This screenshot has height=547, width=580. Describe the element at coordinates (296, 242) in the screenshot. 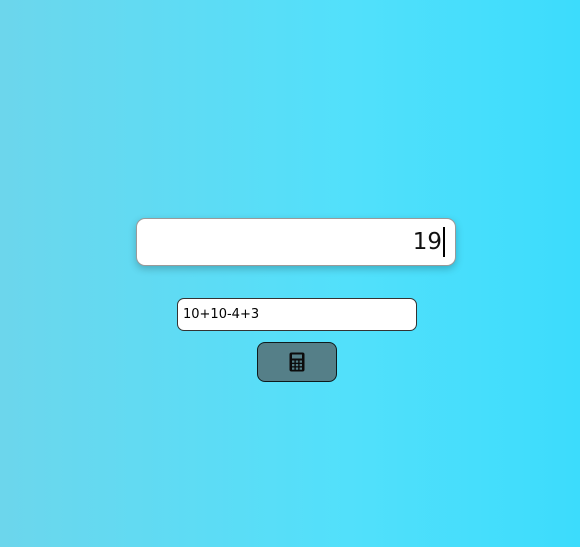

I see `result-display: 19` at that location.